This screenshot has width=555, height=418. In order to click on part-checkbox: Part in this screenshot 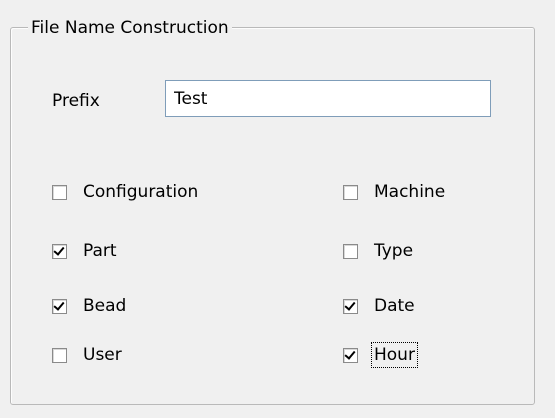, I will do `click(85, 251)`.